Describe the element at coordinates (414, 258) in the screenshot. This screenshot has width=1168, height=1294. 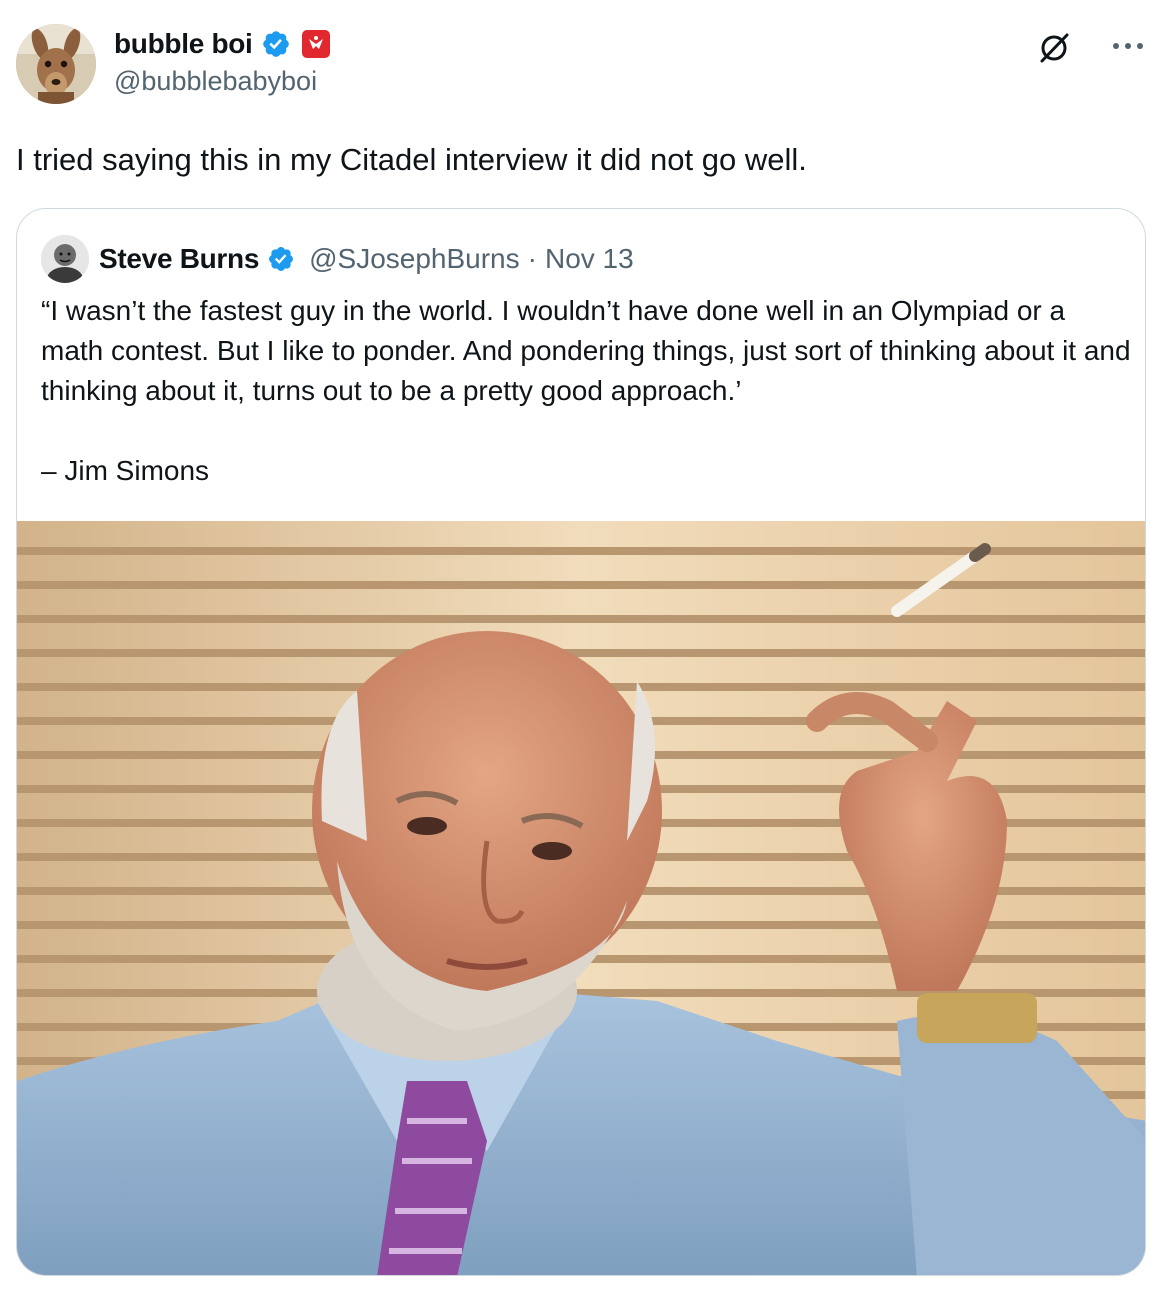
I see `quoted-author-handle: @SJosephBurns` at that location.